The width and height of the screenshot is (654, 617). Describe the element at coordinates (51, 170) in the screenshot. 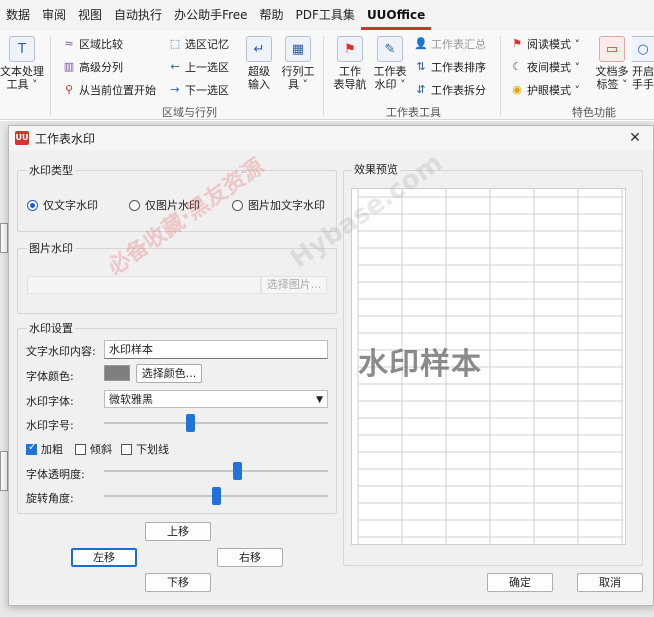

I see `watermark-type-title: 水印类型` at that location.